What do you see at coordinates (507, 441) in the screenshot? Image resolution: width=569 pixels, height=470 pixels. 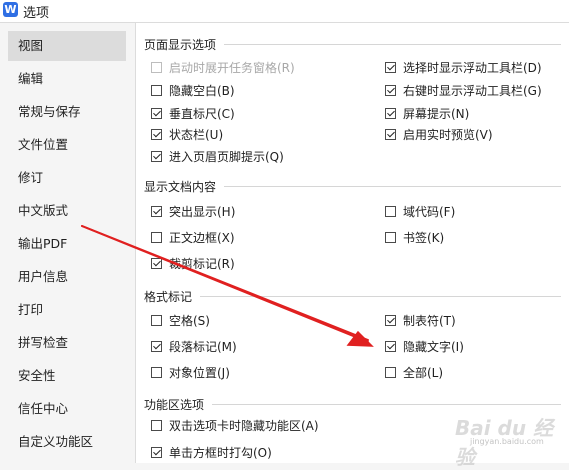 I see `baidu-watermark-url: jingyan.baidu.com` at bounding box center [507, 441].